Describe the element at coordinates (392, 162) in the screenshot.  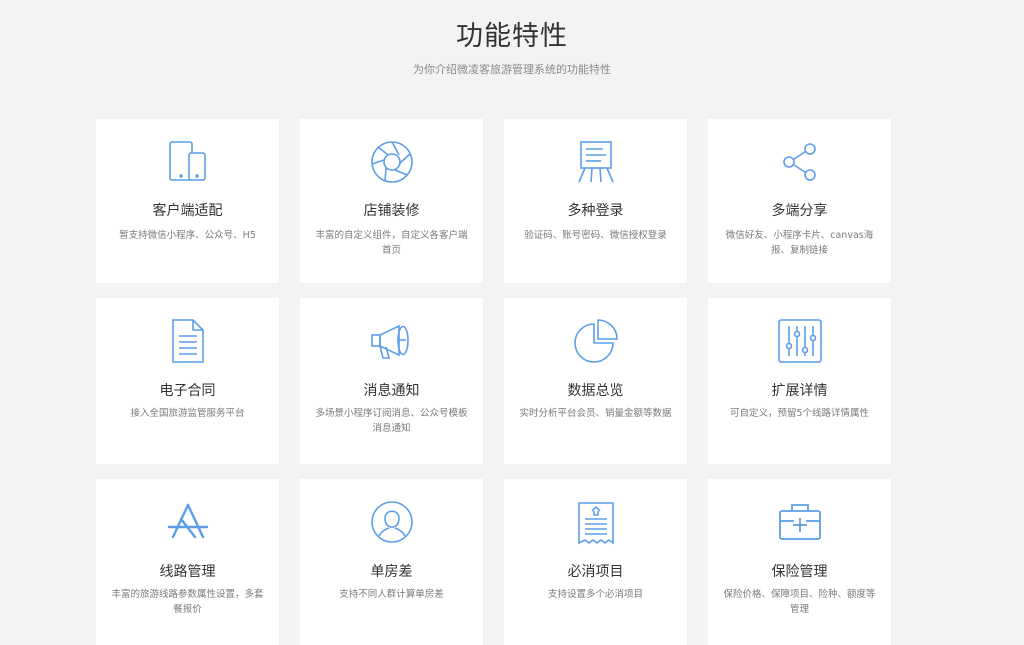
I see `aperture-icon` at that location.